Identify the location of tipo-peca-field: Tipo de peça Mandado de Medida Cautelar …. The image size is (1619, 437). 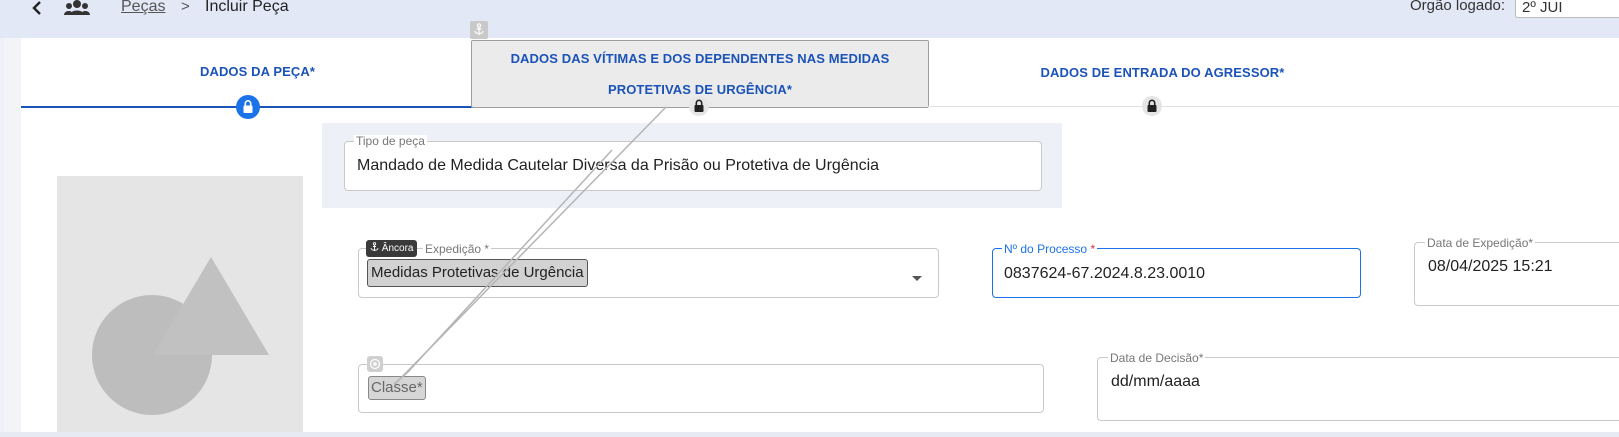
(693, 163).